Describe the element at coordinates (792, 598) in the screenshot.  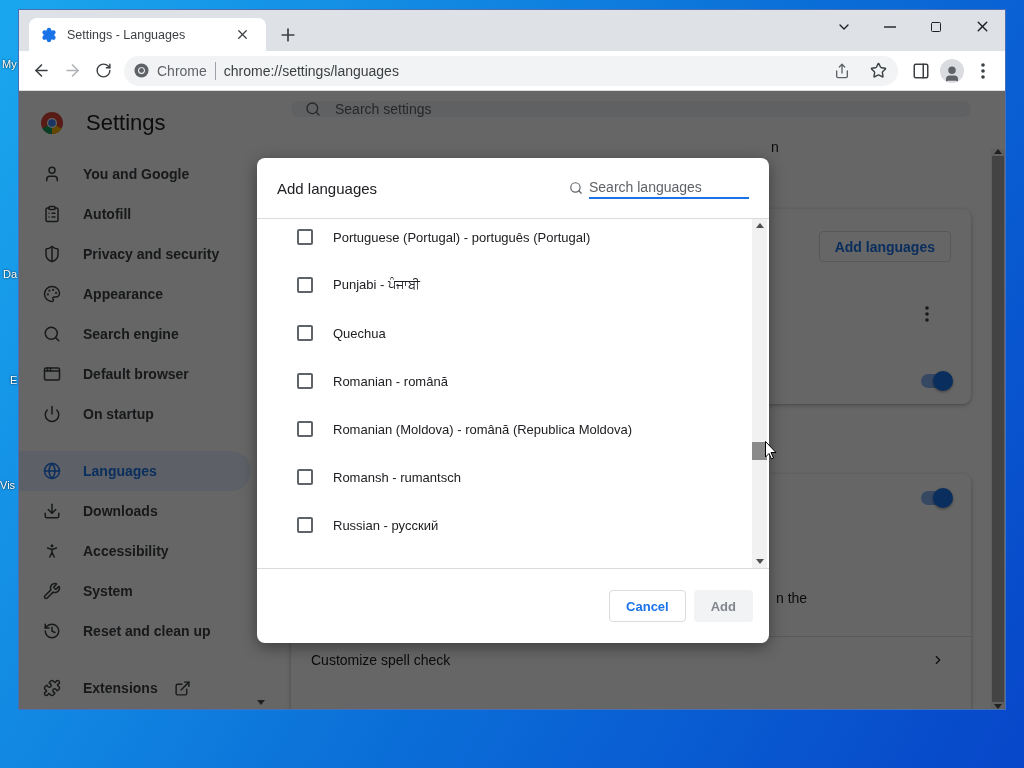
I see `description-text: n the` at that location.